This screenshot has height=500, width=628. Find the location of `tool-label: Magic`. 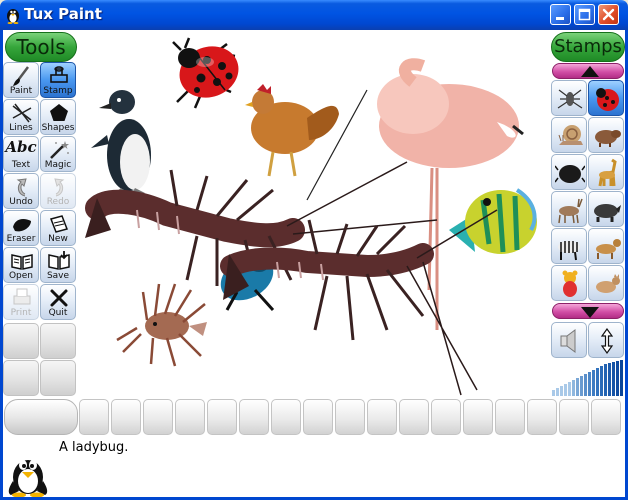

tool-label: Magic is located at coordinates (58, 165).